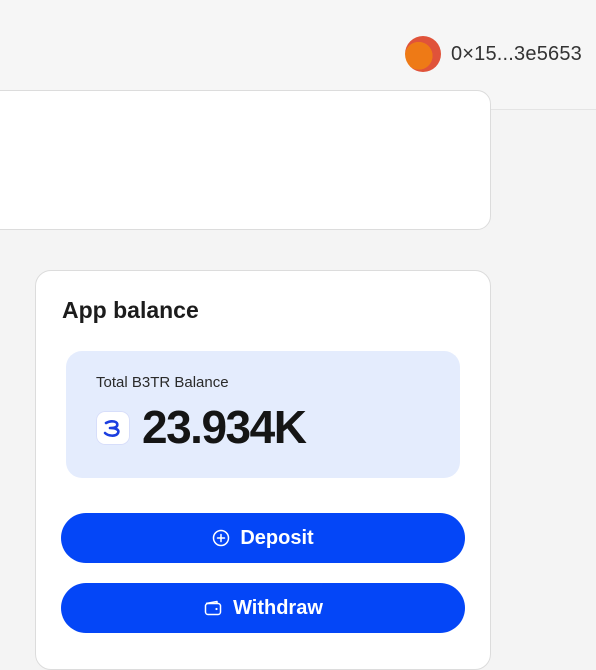 The width and height of the screenshot is (596, 670). I want to click on b3tr-token-icon, so click(113, 428).